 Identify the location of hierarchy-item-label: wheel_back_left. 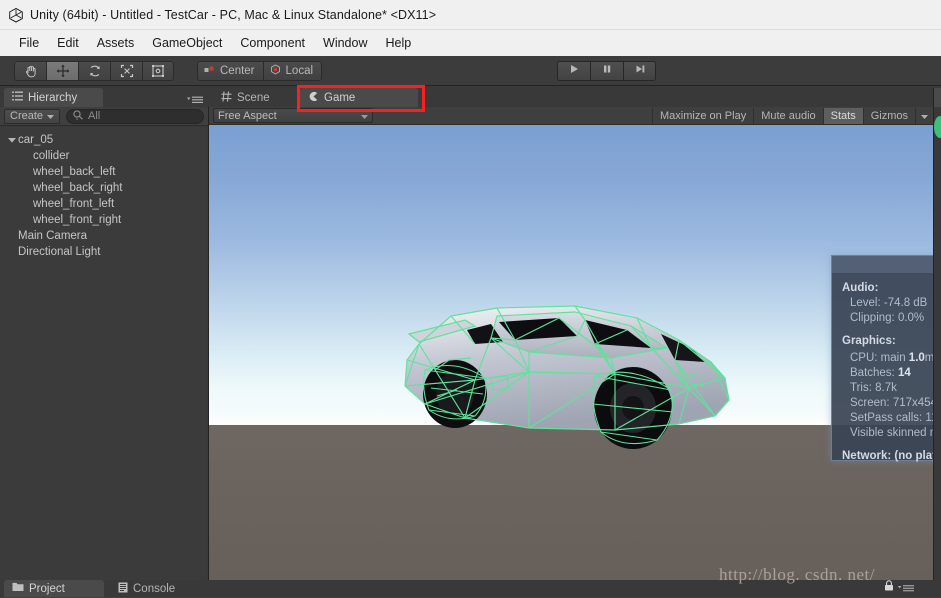
(74, 172).